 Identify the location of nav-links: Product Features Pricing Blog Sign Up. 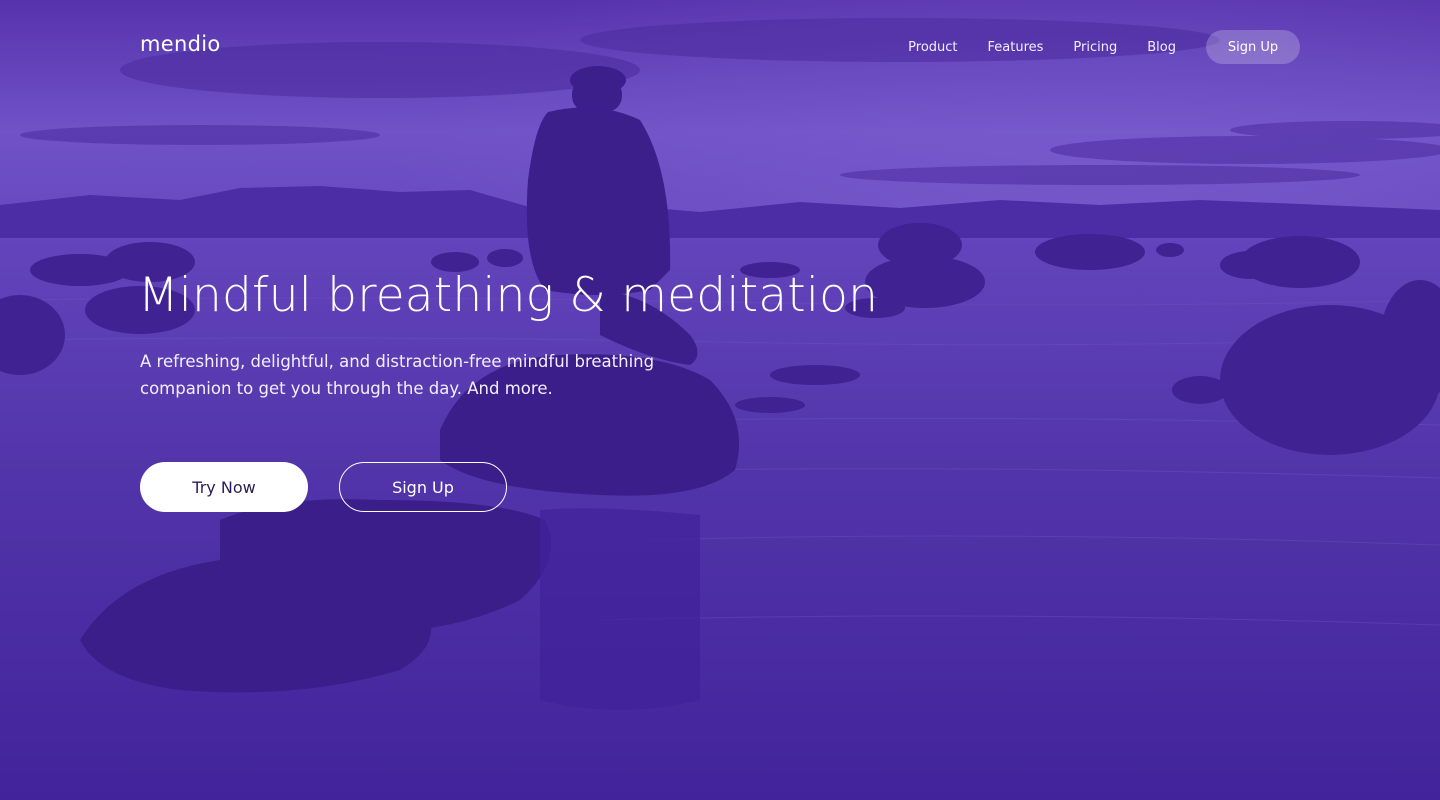
(1104, 47).